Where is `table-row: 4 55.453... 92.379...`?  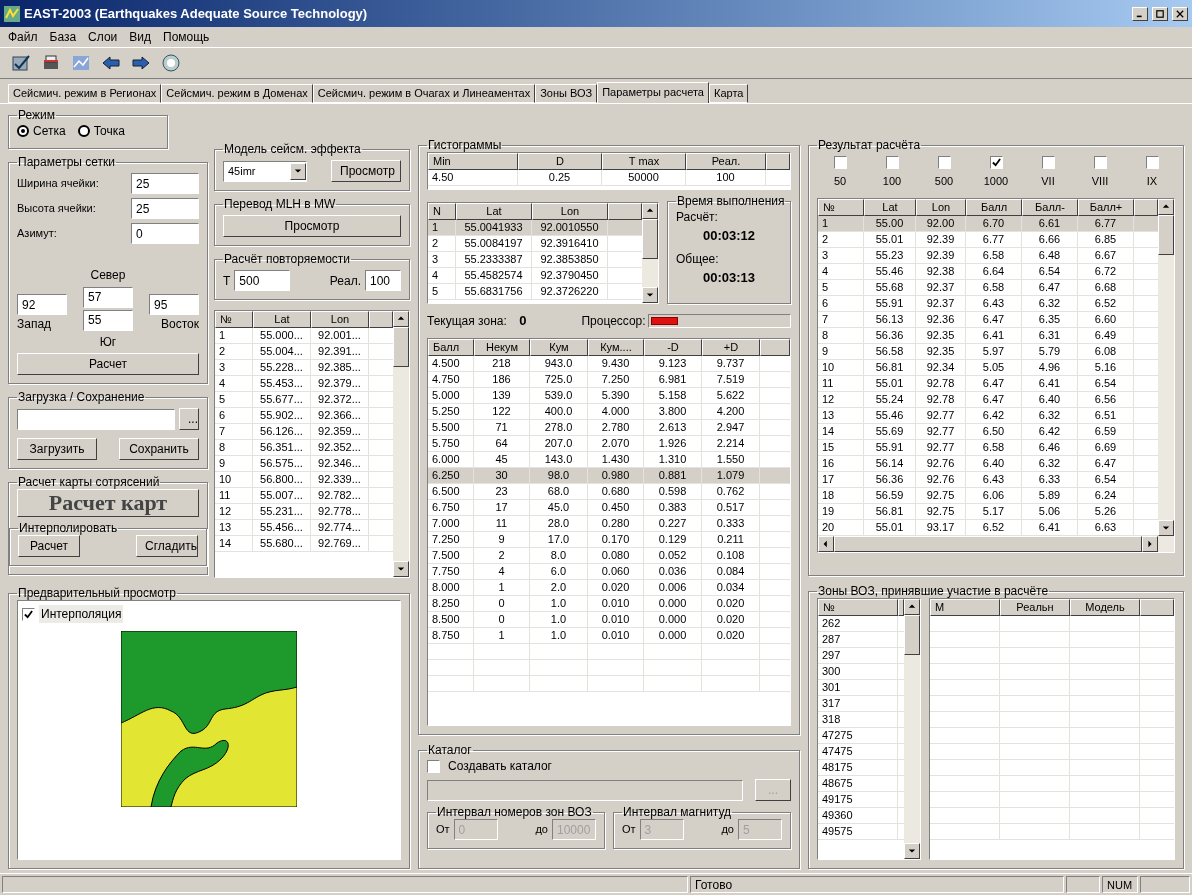
table-row: 4 55.453... 92.379... is located at coordinates (304, 384).